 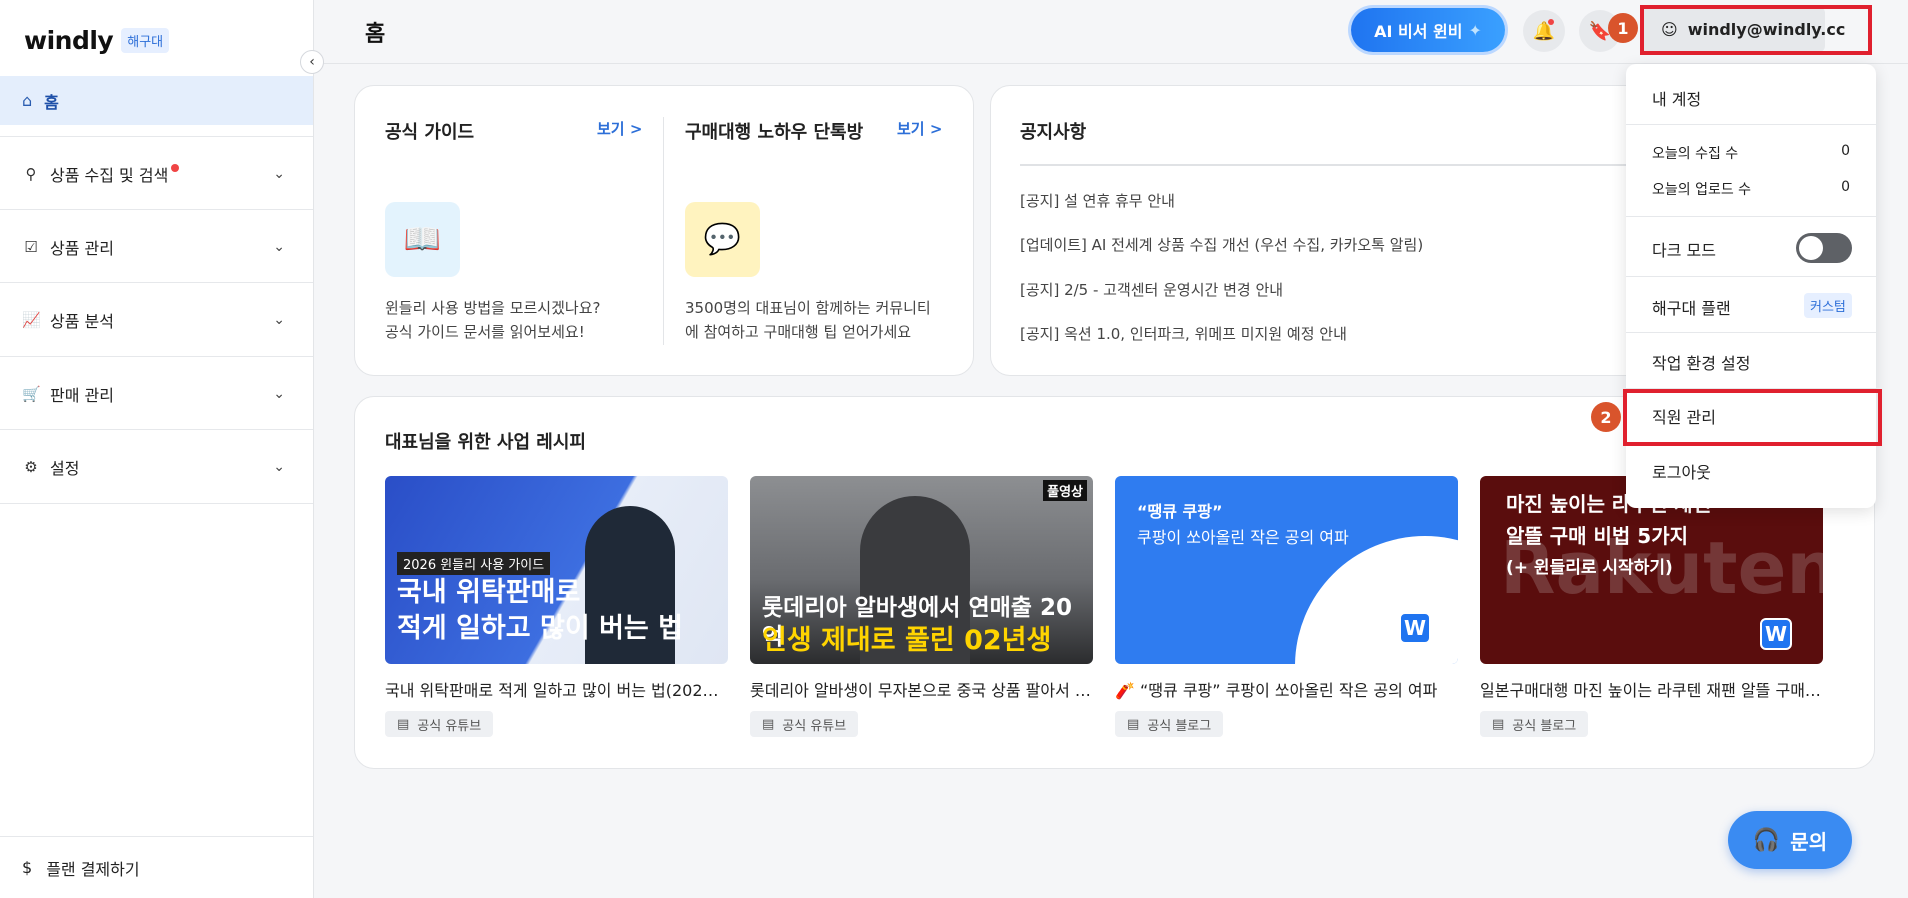 I want to click on upload-count-label: 오늘의 업로드 수, so click(x=1702, y=190).